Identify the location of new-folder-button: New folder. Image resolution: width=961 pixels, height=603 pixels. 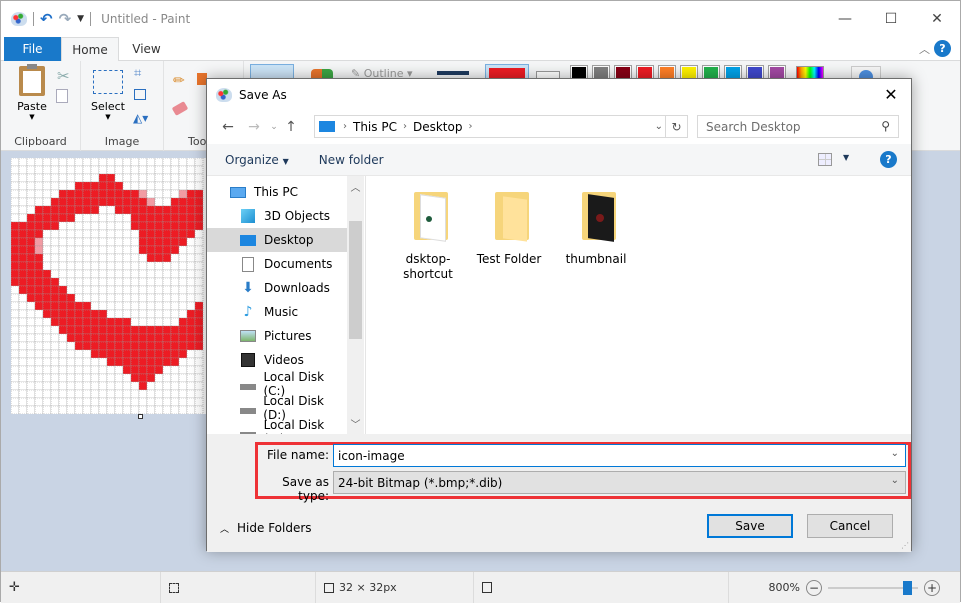
(351, 160).